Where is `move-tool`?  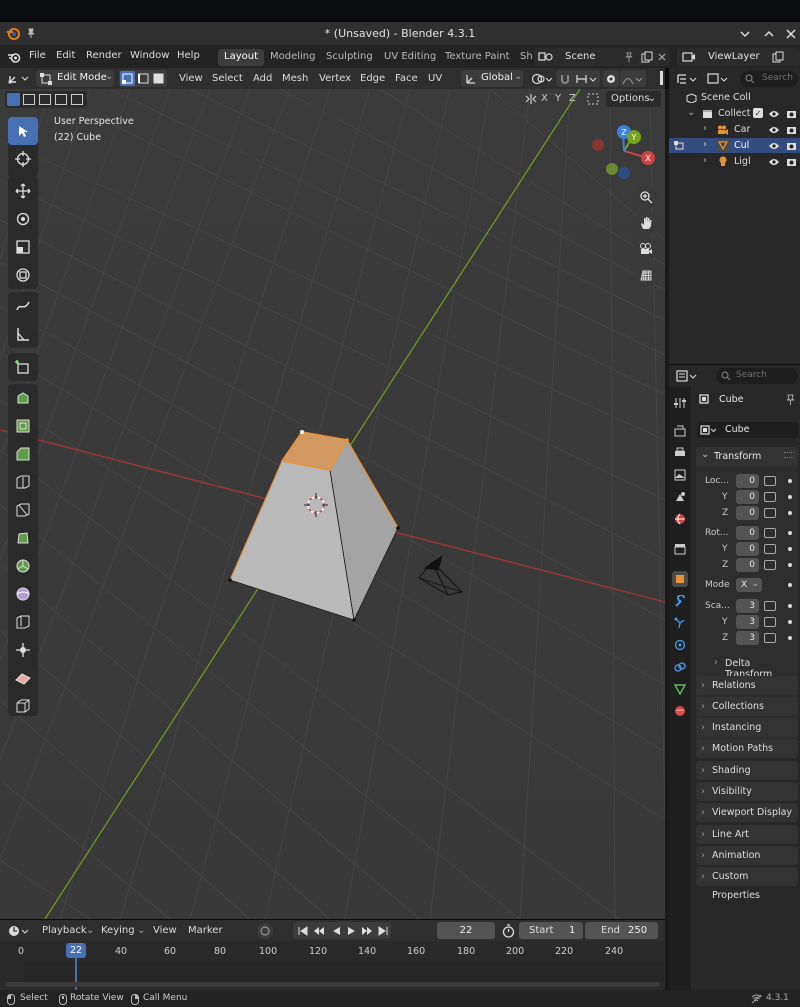 move-tool is located at coordinates (23, 191).